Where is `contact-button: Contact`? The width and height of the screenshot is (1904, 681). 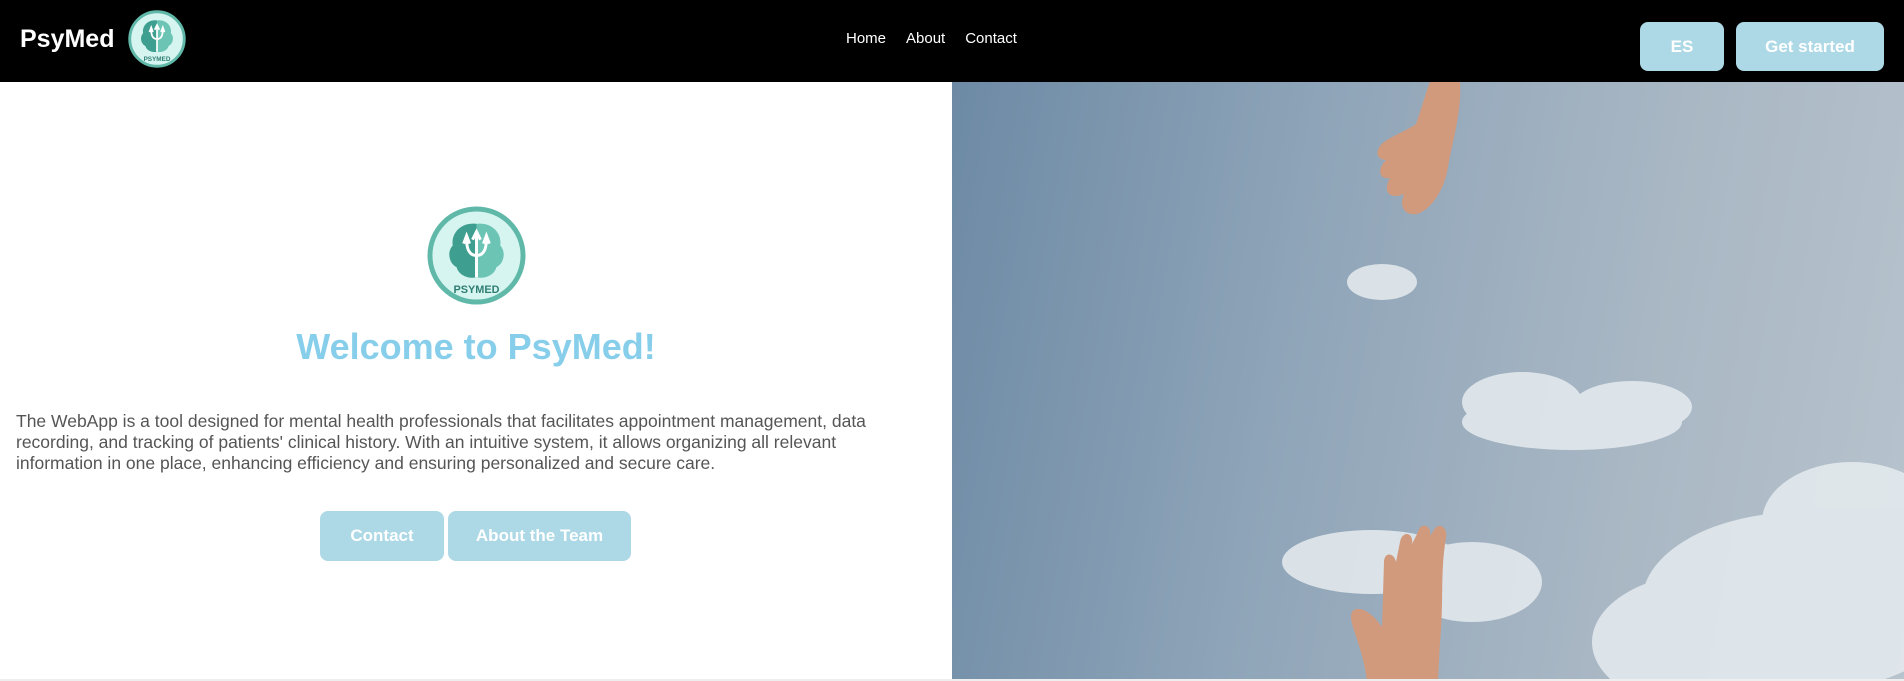
contact-button: Contact is located at coordinates (382, 536).